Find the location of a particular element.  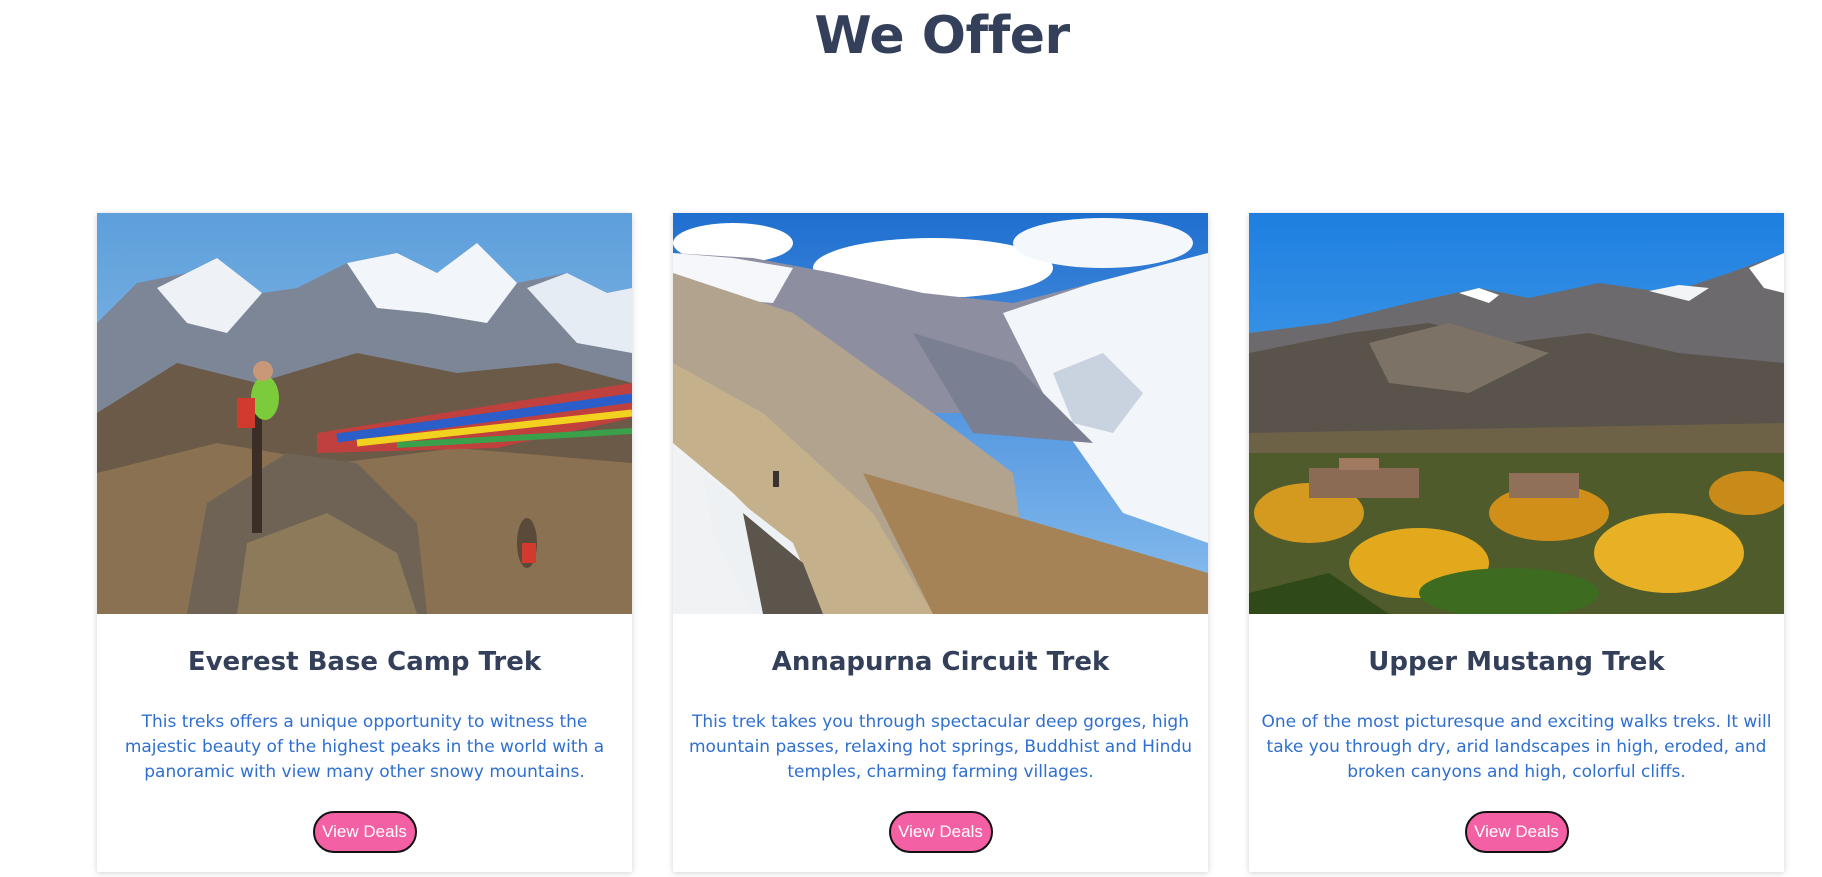

section-title: We Offer is located at coordinates (942, 36).